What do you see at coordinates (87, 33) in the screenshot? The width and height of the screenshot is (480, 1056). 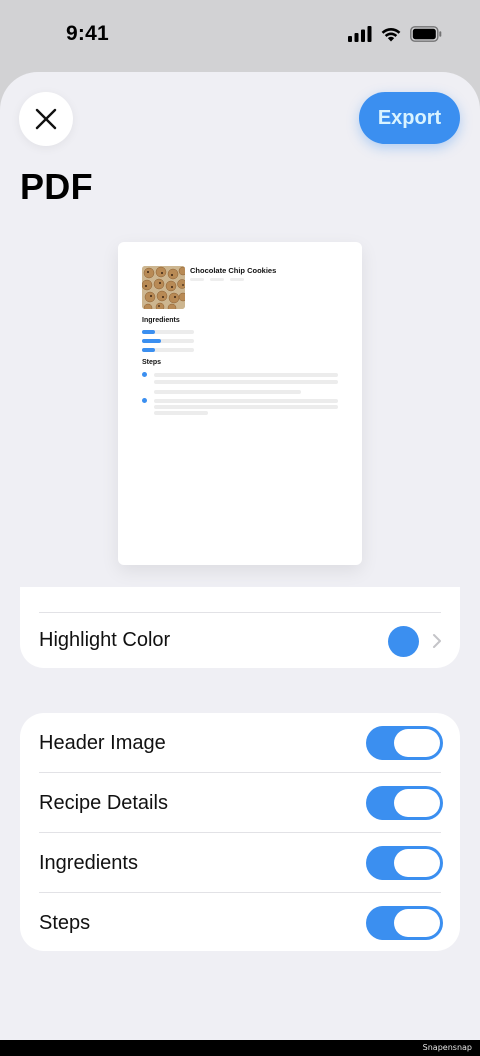 I see `status-time: 9:41` at bounding box center [87, 33].